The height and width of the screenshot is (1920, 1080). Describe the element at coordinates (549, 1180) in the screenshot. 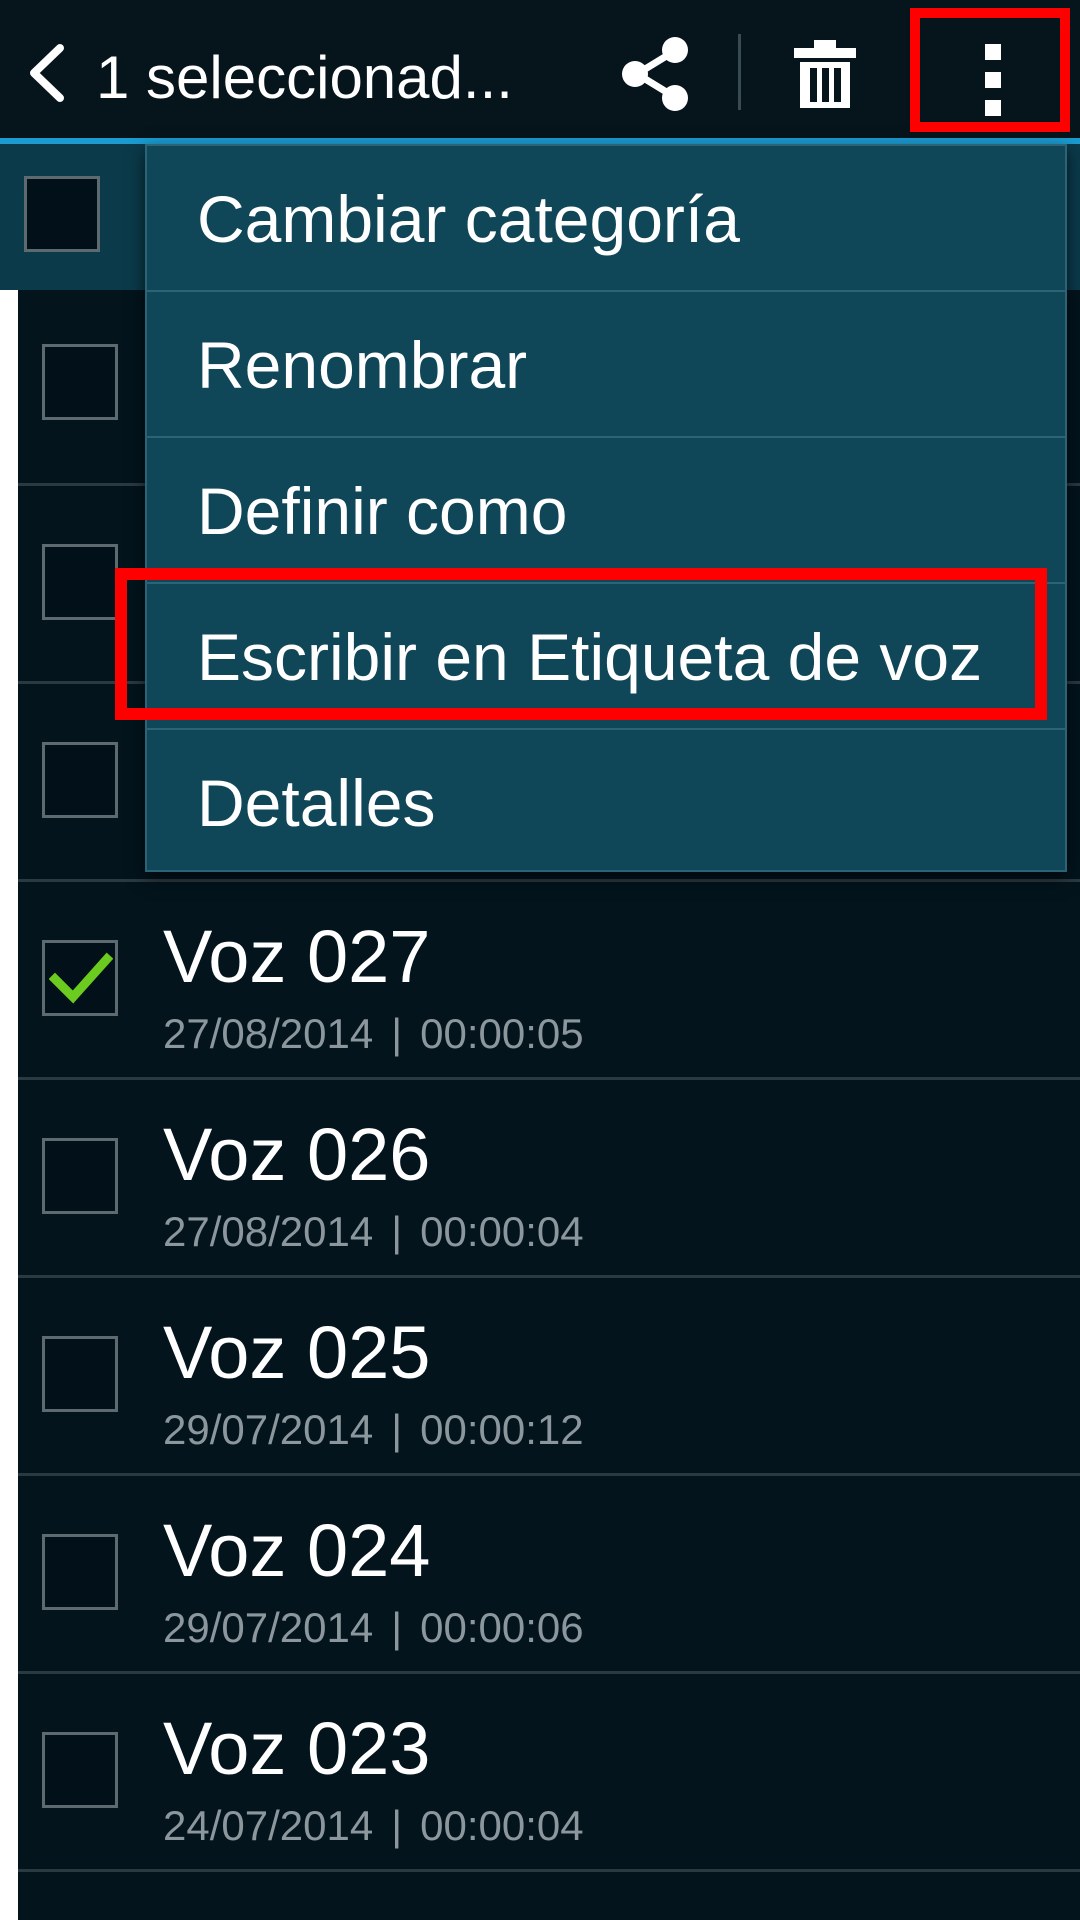

I see `list-item: Voz 026 27/08/2014 | 00:00:04` at that location.